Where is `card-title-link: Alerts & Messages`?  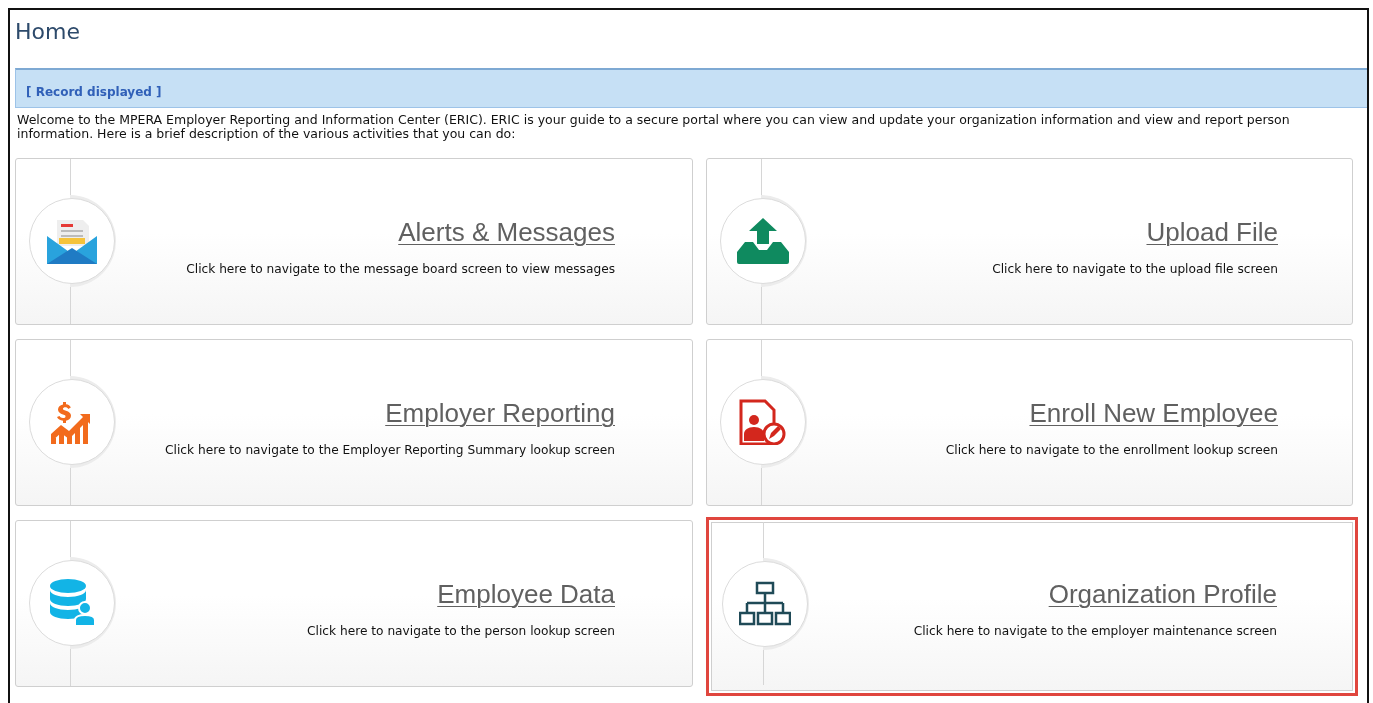 card-title-link: Alerts & Messages is located at coordinates (506, 232).